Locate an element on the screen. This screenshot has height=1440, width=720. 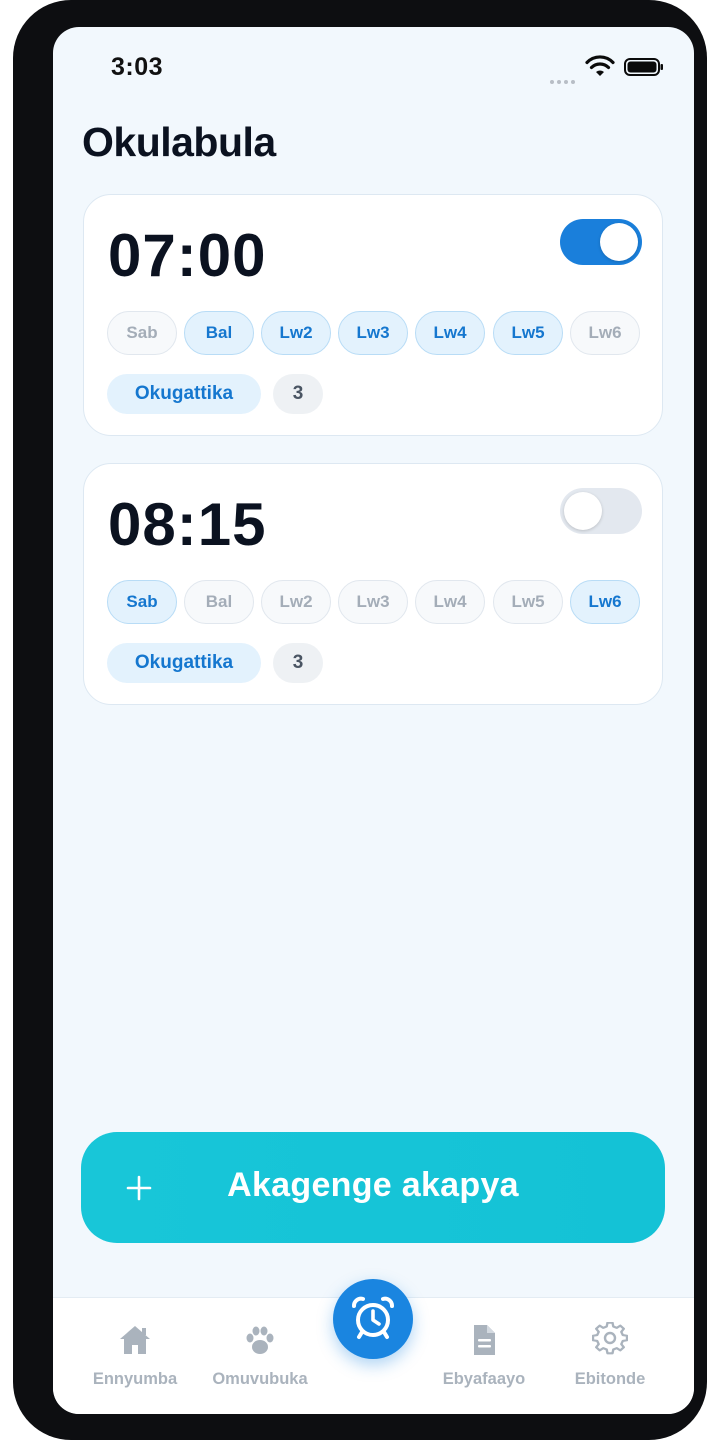
tab-label: Ennyumba is located at coordinates (135, 1379).